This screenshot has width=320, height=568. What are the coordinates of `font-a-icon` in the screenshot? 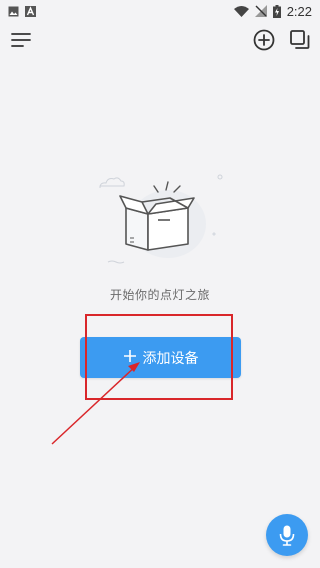 It's located at (30, 11).